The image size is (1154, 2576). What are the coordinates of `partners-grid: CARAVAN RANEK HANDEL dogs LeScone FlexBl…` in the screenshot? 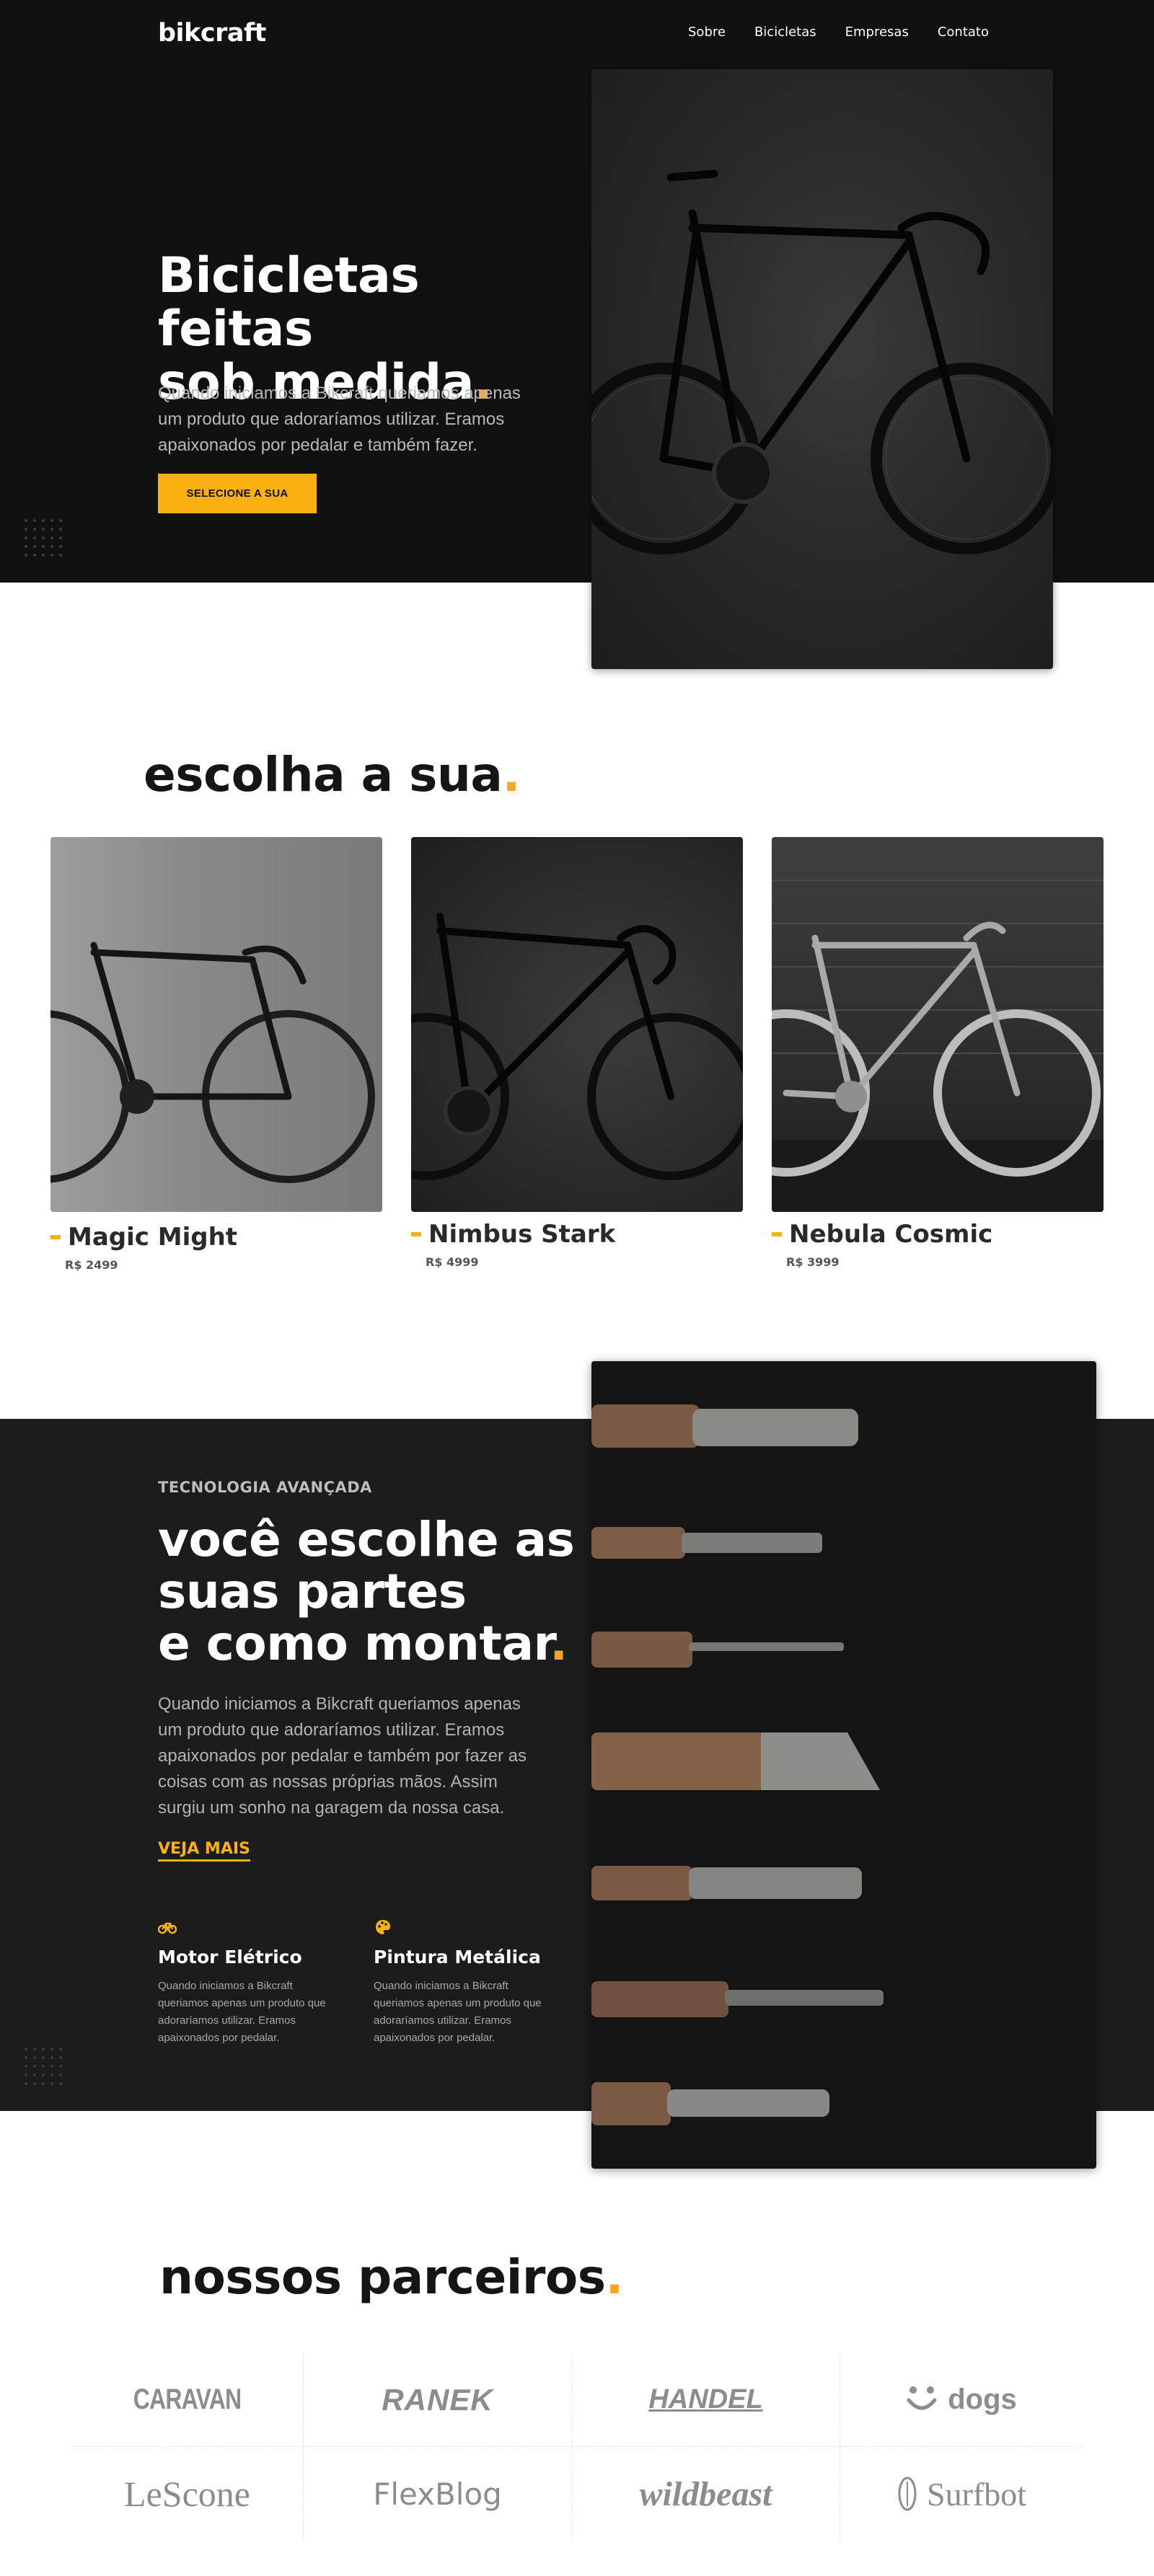 It's located at (577, 2447).